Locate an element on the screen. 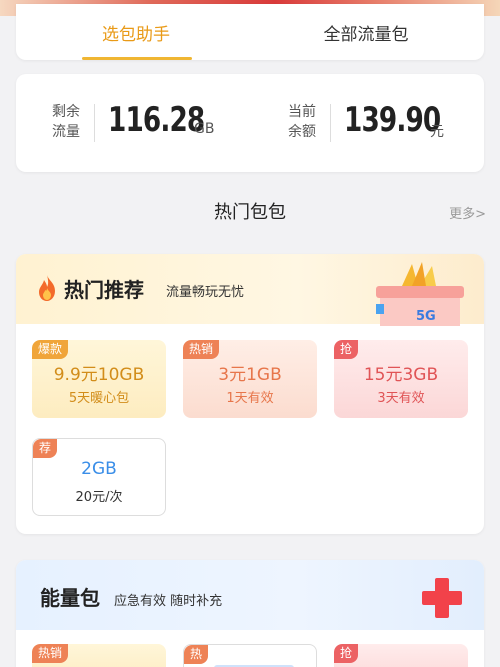 Image resolution: width=500 pixels, height=667 pixels. current-balance-value: 139.90 is located at coordinates (392, 120).